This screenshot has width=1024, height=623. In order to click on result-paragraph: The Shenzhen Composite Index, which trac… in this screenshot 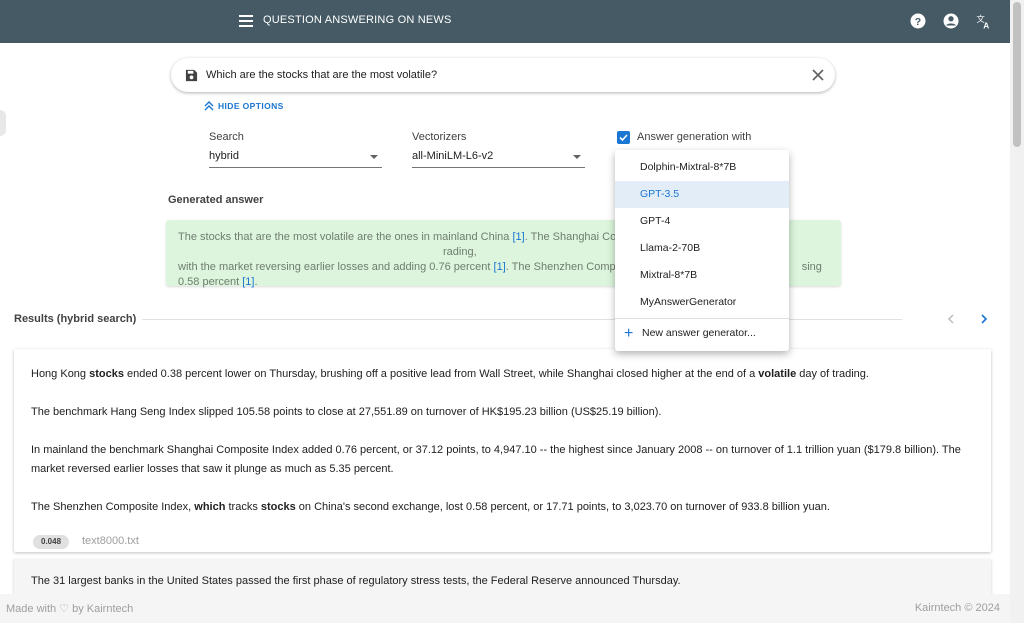, I will do `click(430, 507)`.